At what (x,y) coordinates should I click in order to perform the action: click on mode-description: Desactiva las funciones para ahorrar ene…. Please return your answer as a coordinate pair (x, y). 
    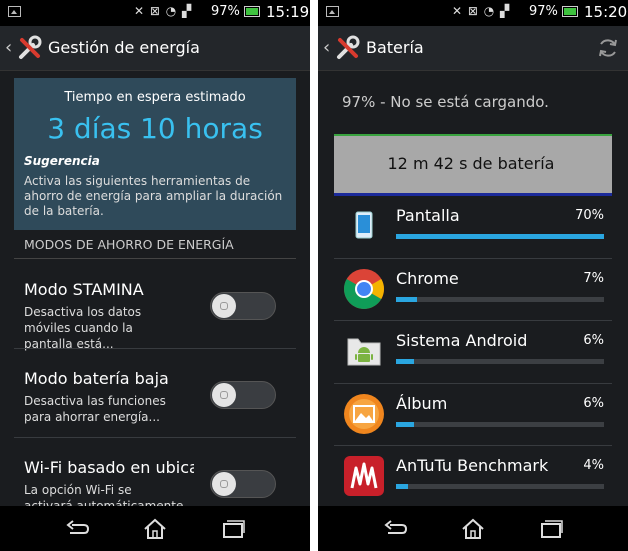
    Looking at the image, I should click on (95, 409).